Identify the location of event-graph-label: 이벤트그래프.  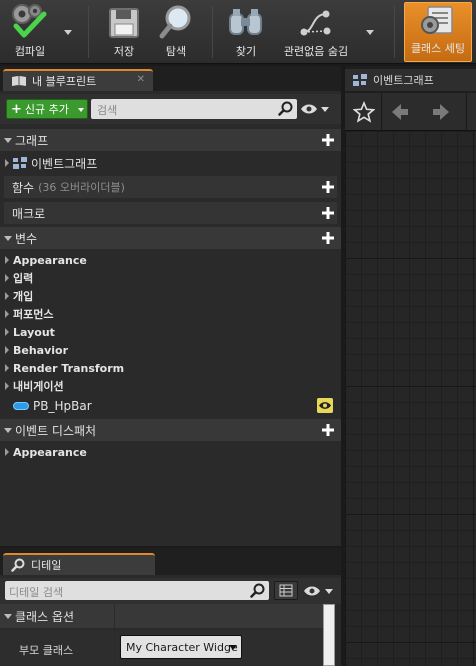
(64, 163).